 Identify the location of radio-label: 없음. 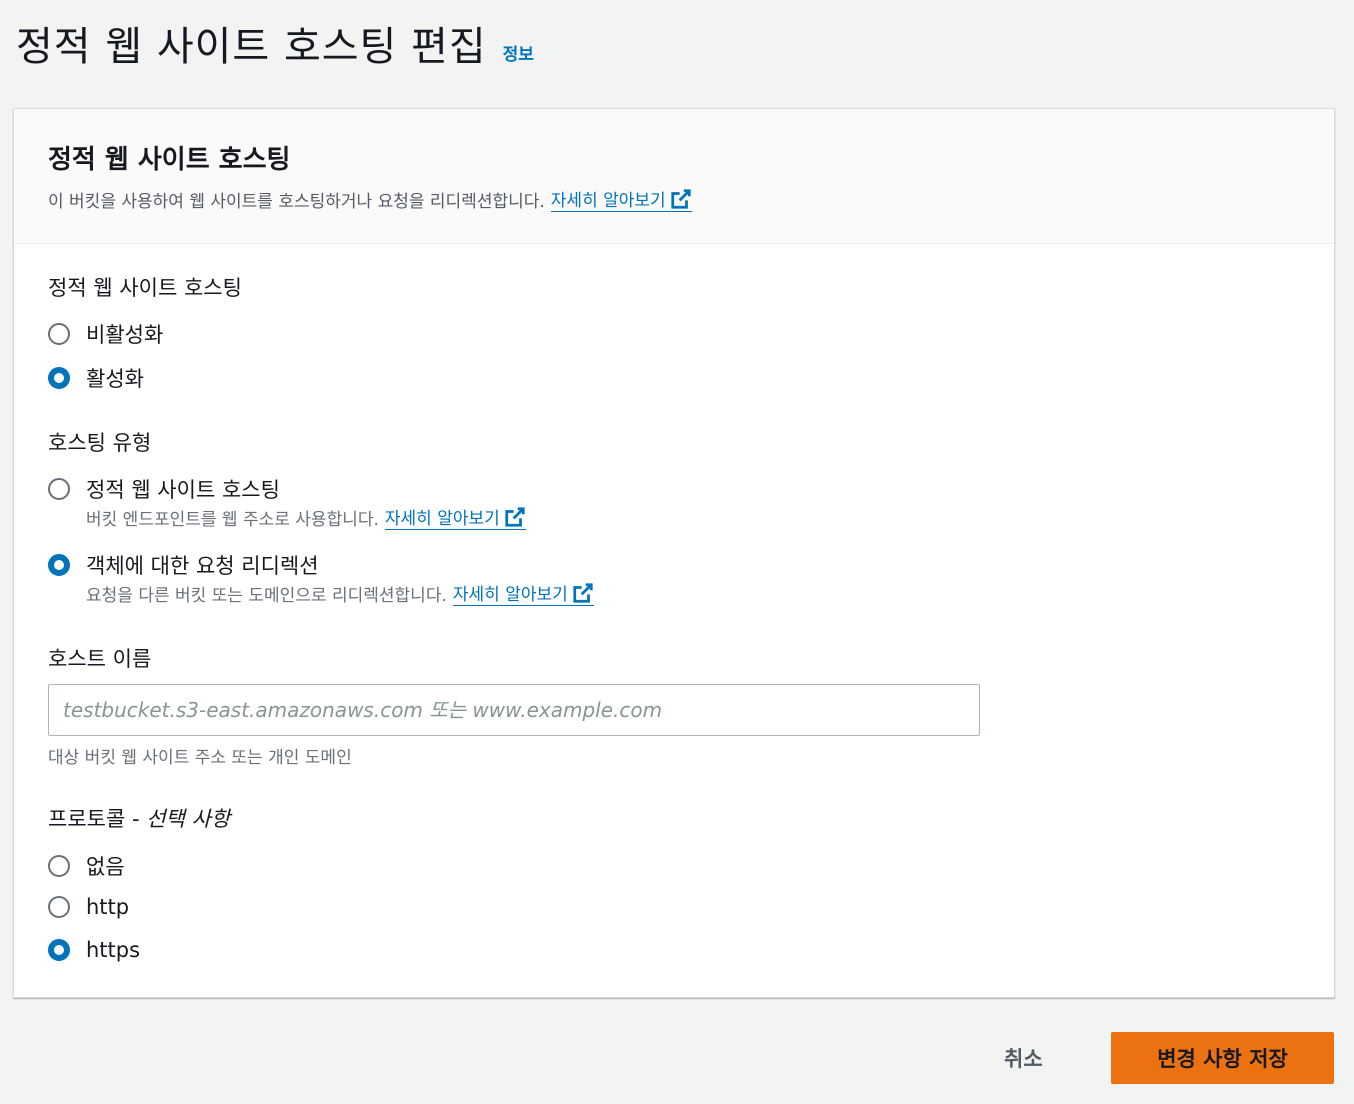
(105, 867).